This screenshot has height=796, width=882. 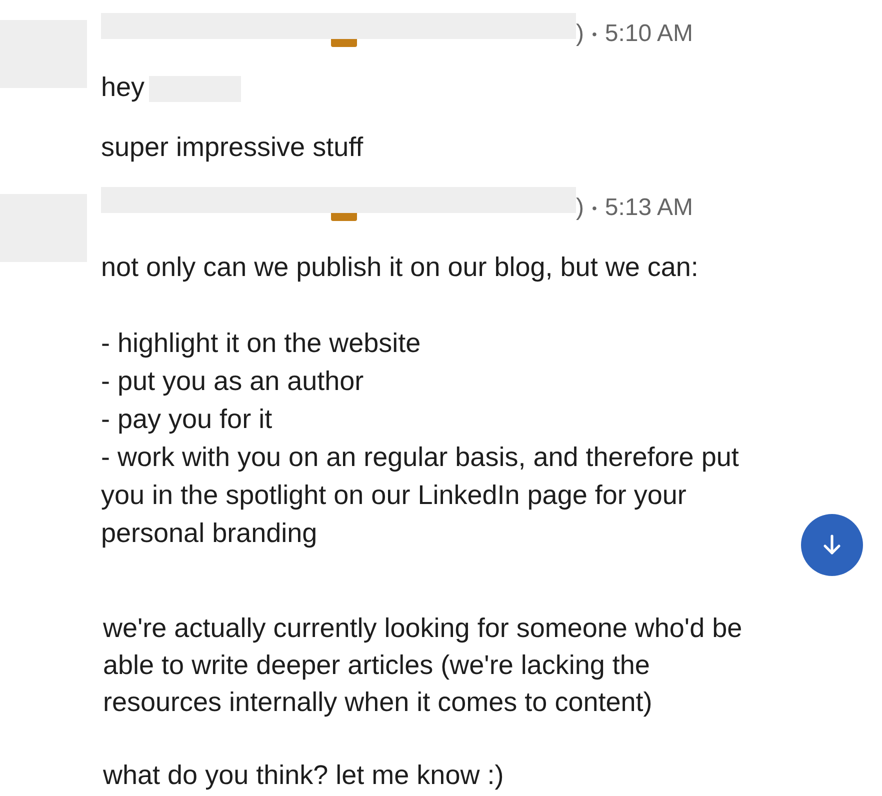 What do you see at coordinates (303, 775) in the screenshot?
I see `message-text: what do you think? let me know :)` at bounding box center [303, 775].